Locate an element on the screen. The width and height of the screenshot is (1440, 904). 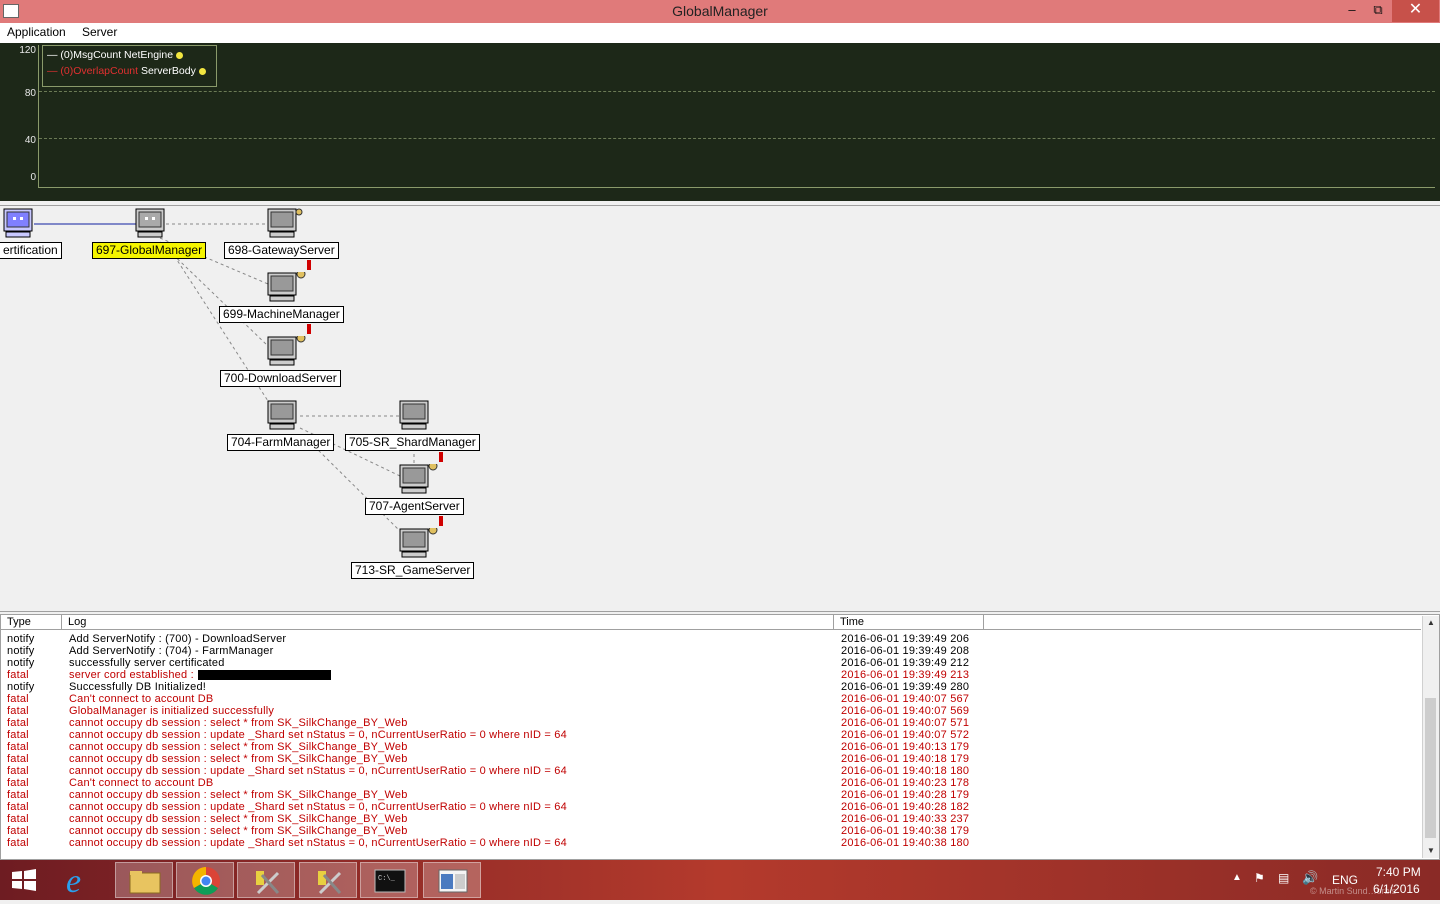
column-header-time: Time is located at coordinates (909, 622).